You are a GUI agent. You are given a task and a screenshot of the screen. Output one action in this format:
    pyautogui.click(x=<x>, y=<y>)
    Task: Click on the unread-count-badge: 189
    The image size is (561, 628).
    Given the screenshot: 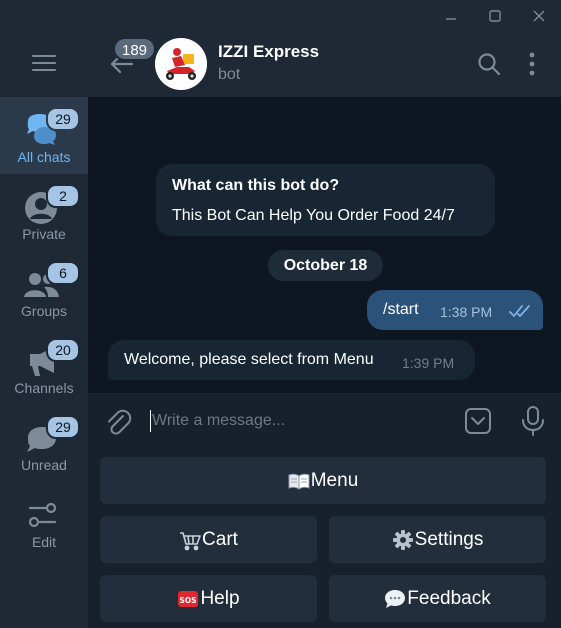 What is the action you would take?
    pyautogui.click(x=135, y=49)
    